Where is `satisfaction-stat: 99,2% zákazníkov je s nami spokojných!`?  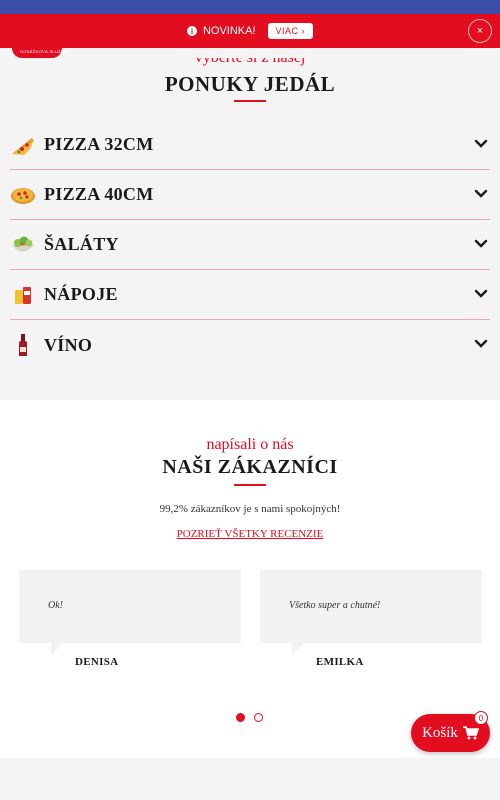
satisfaction-stat: 99,2% zákazníkov je s nami spokojných! is located at coordinates (250, 509).